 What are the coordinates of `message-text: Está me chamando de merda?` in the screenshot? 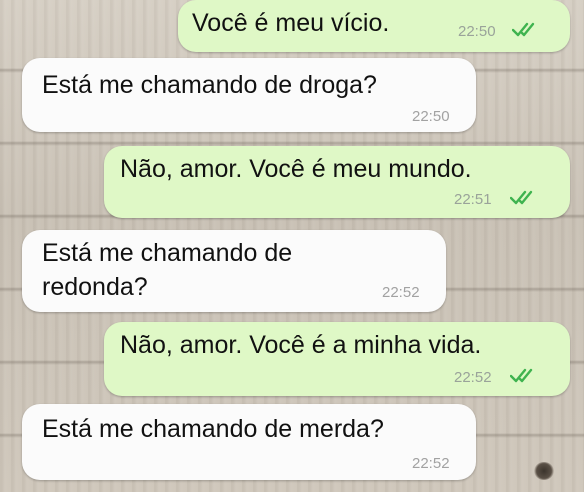 It's located at (213, 429).